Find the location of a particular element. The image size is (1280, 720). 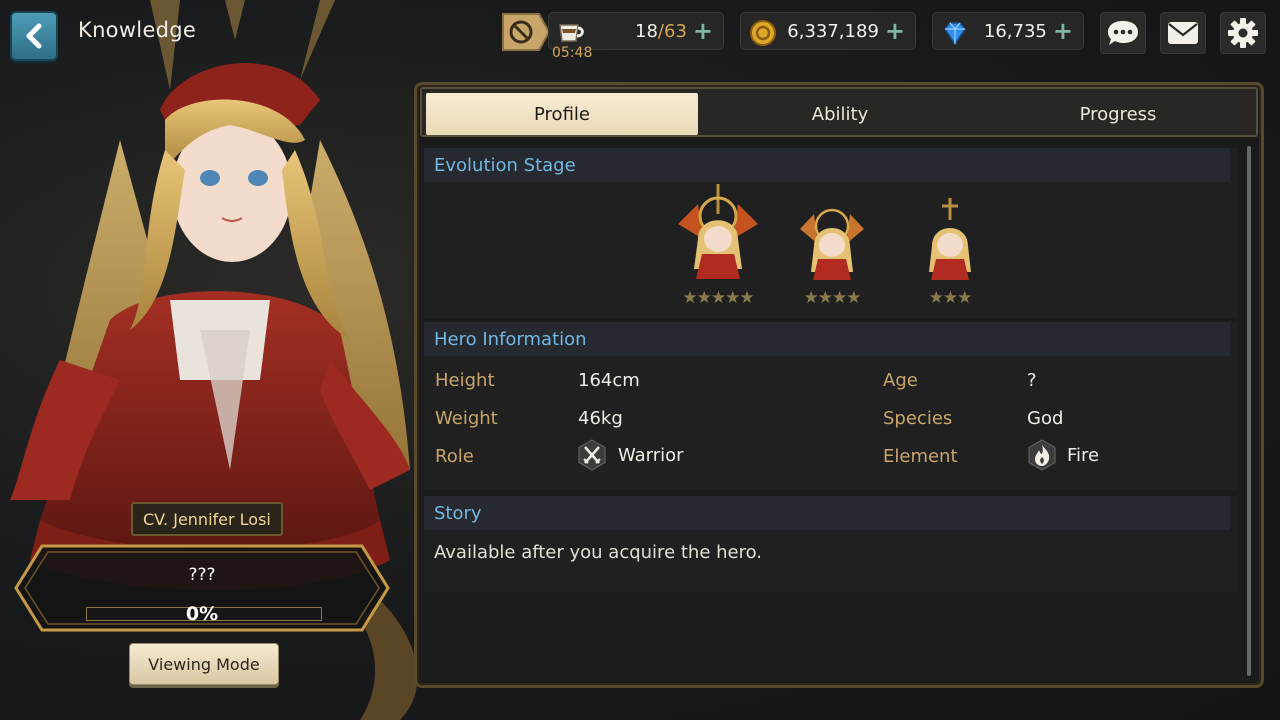

tab-ability: Ability is located at coordinates (840, 114).